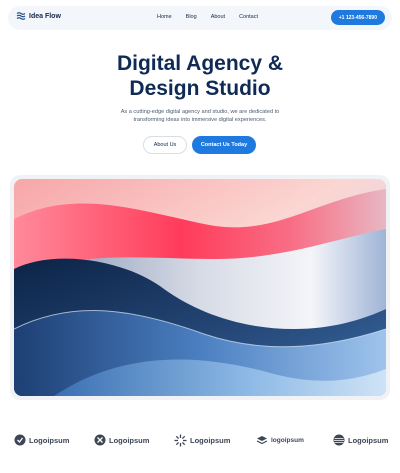  I want to click on partner-logo-3: Logoipsum, so click(202, 440).